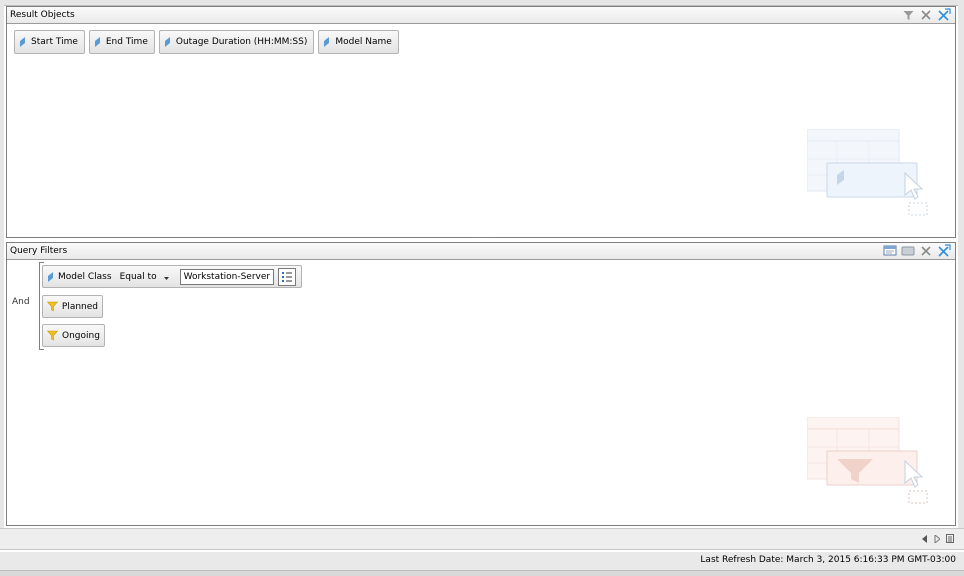  What do you see at coordinates (481, 15) in the screenshot?
I see `result-objects-header: Result Objects` at bounding box center [481, 15].